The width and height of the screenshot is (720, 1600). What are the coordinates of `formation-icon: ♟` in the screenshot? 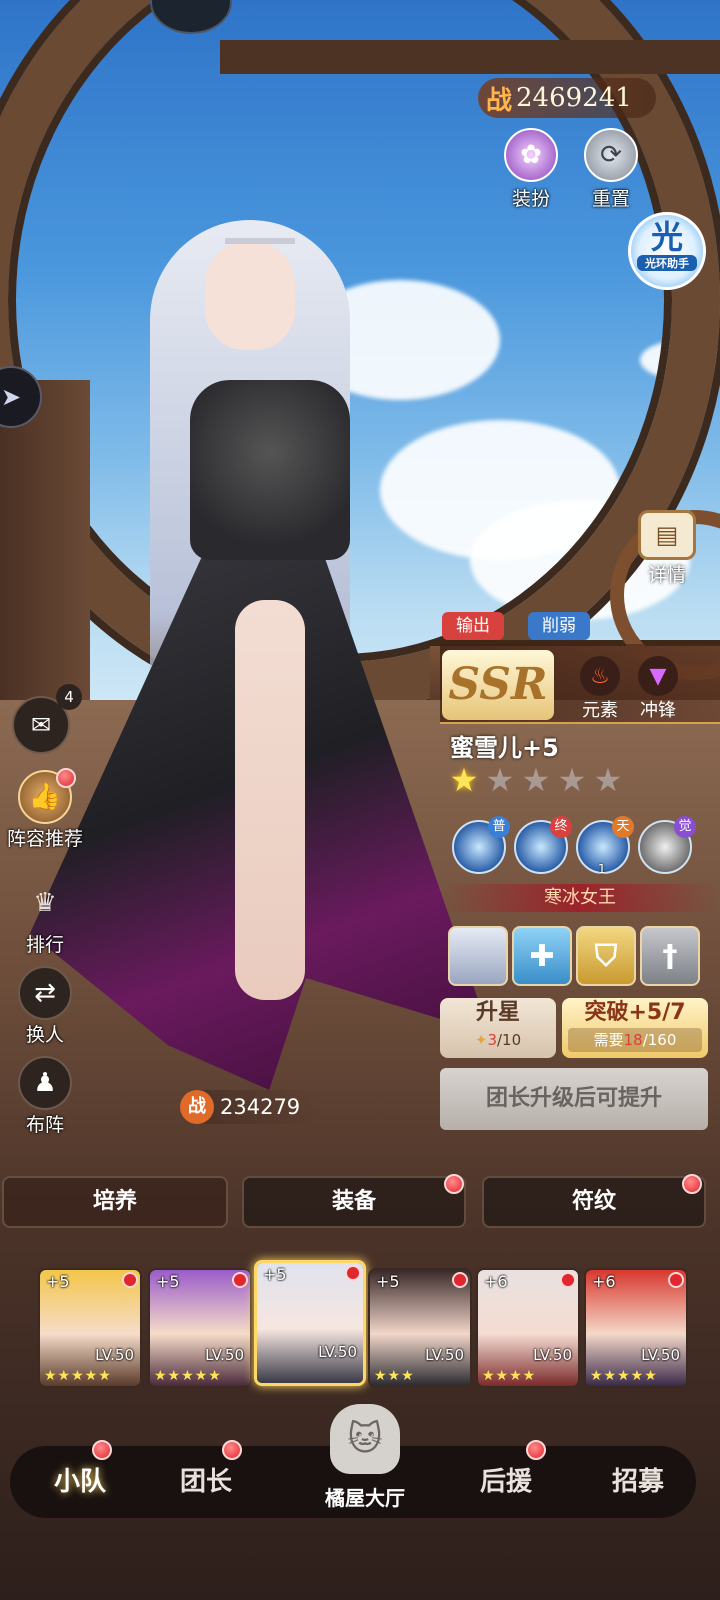 It's located at (45, 1083).